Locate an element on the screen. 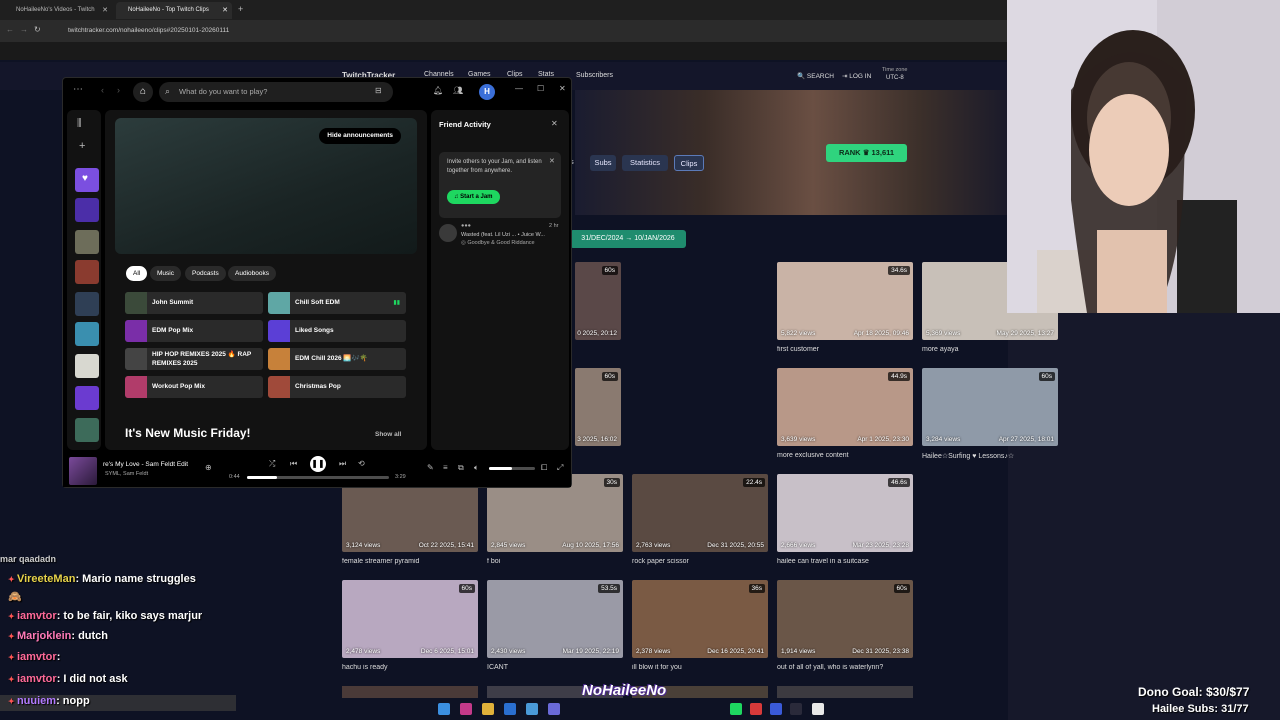 This screenshot has width=1280, height=720. clip-title: rock paper scissor is located at coordinates (700, 561).